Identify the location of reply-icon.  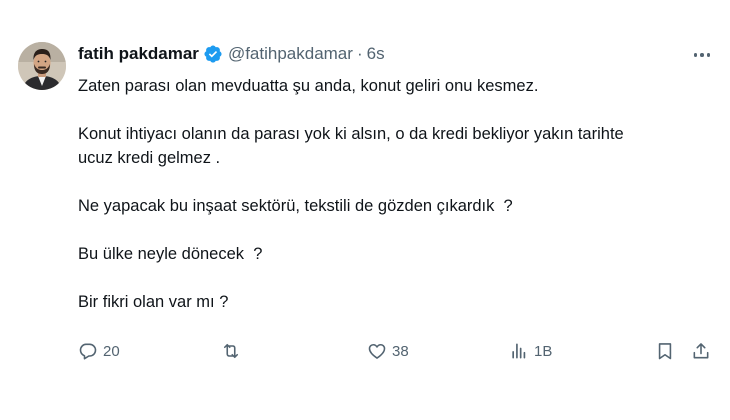
(88, 351).